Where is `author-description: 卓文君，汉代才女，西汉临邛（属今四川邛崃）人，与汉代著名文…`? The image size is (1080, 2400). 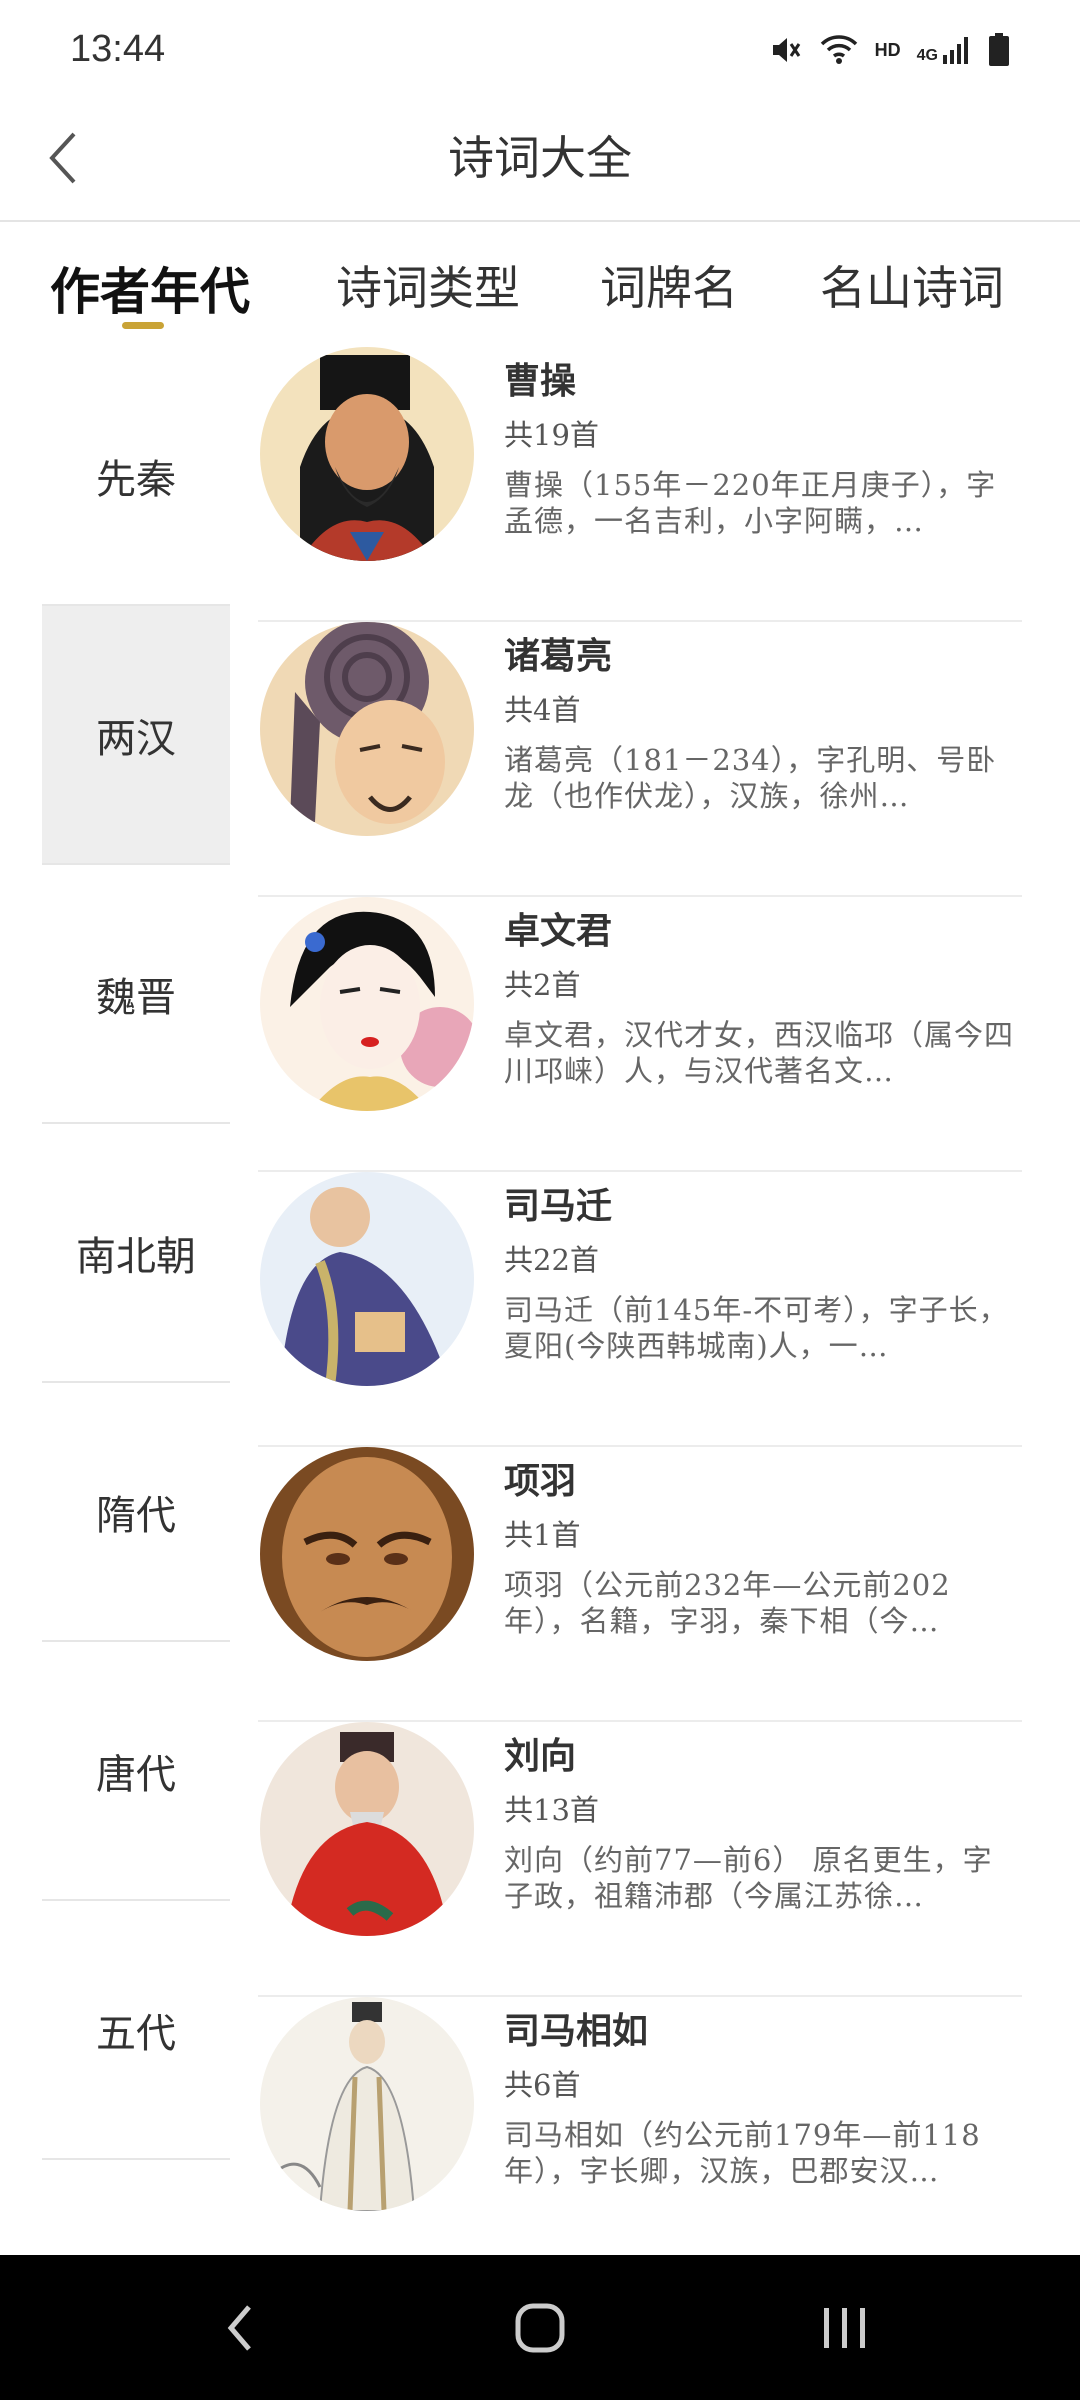
author-description: 卓文君，汉代才女，西汉临邛（属今四川邛崃）人，与汉代著名文… is located at coordinates (759, 1053).